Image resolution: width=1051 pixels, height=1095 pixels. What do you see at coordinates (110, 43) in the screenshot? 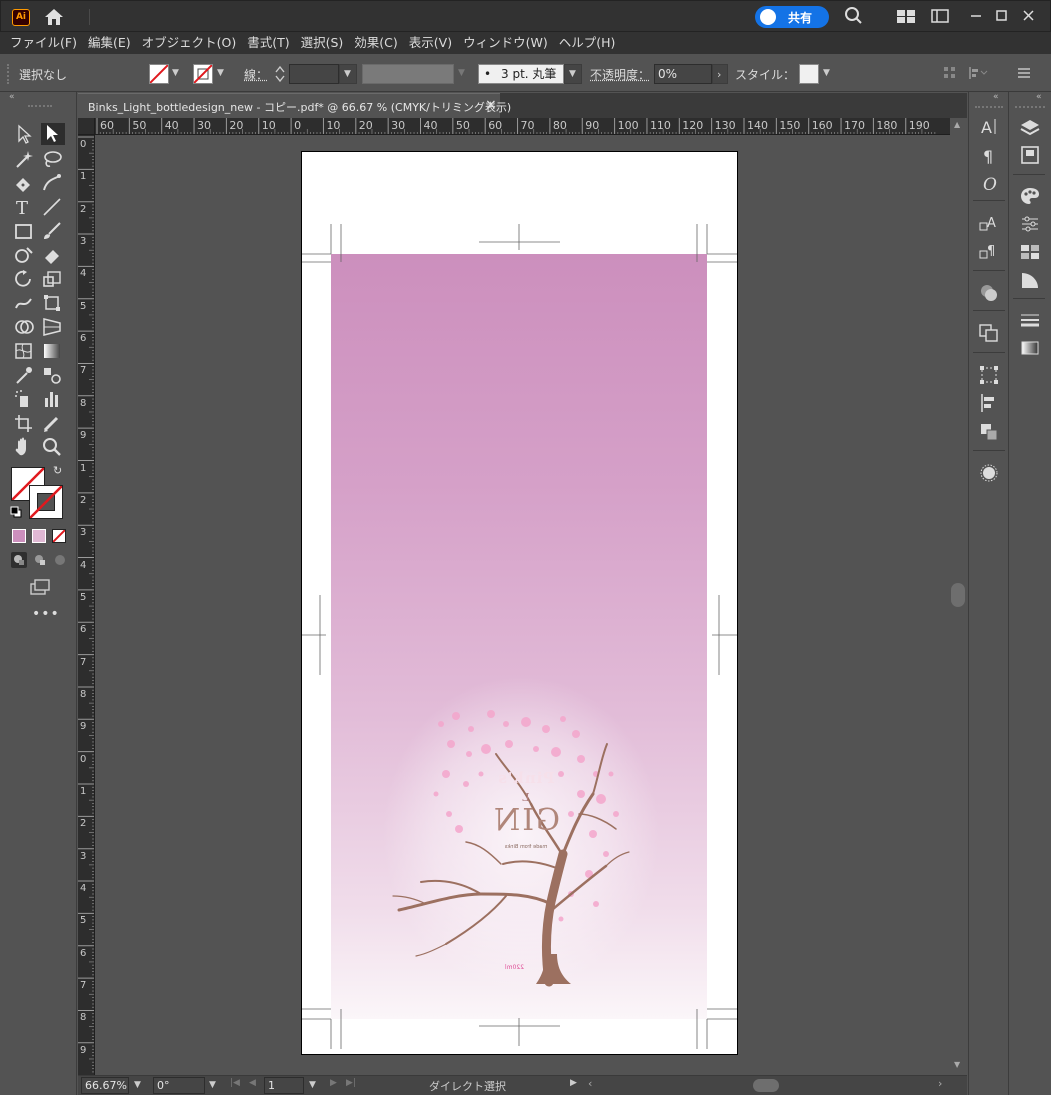
I see `menu-edit: 編集(E)` at bounding box center [110, 43].